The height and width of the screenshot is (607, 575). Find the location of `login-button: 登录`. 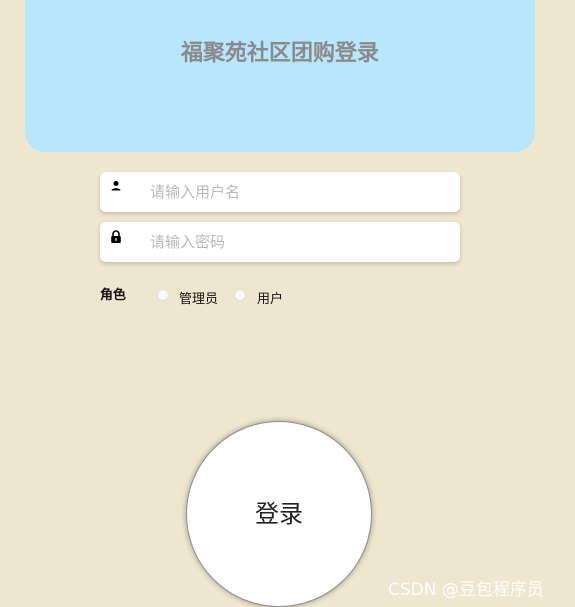

login-button: 登录 is located at coordinates (279, 514).